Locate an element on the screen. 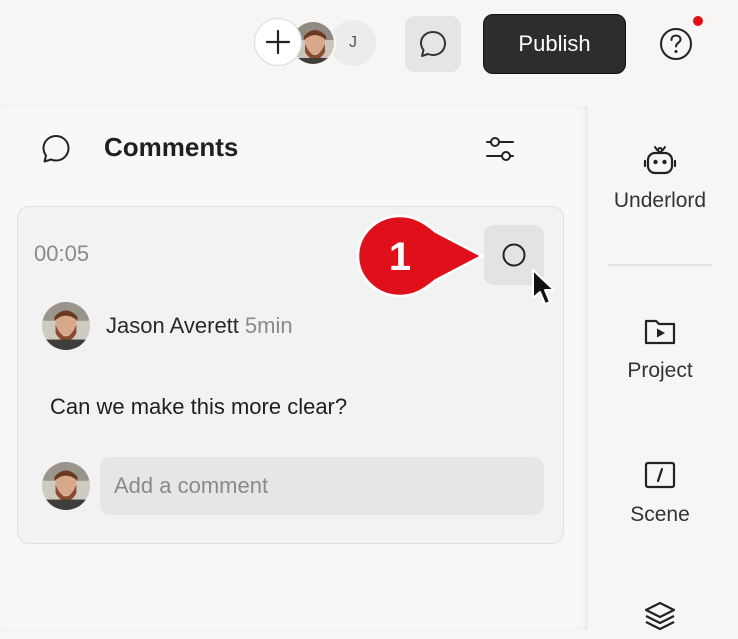 This screenshot has width=738, height=639. comment-author: Jason Averett is located at coordinates (172, 325).